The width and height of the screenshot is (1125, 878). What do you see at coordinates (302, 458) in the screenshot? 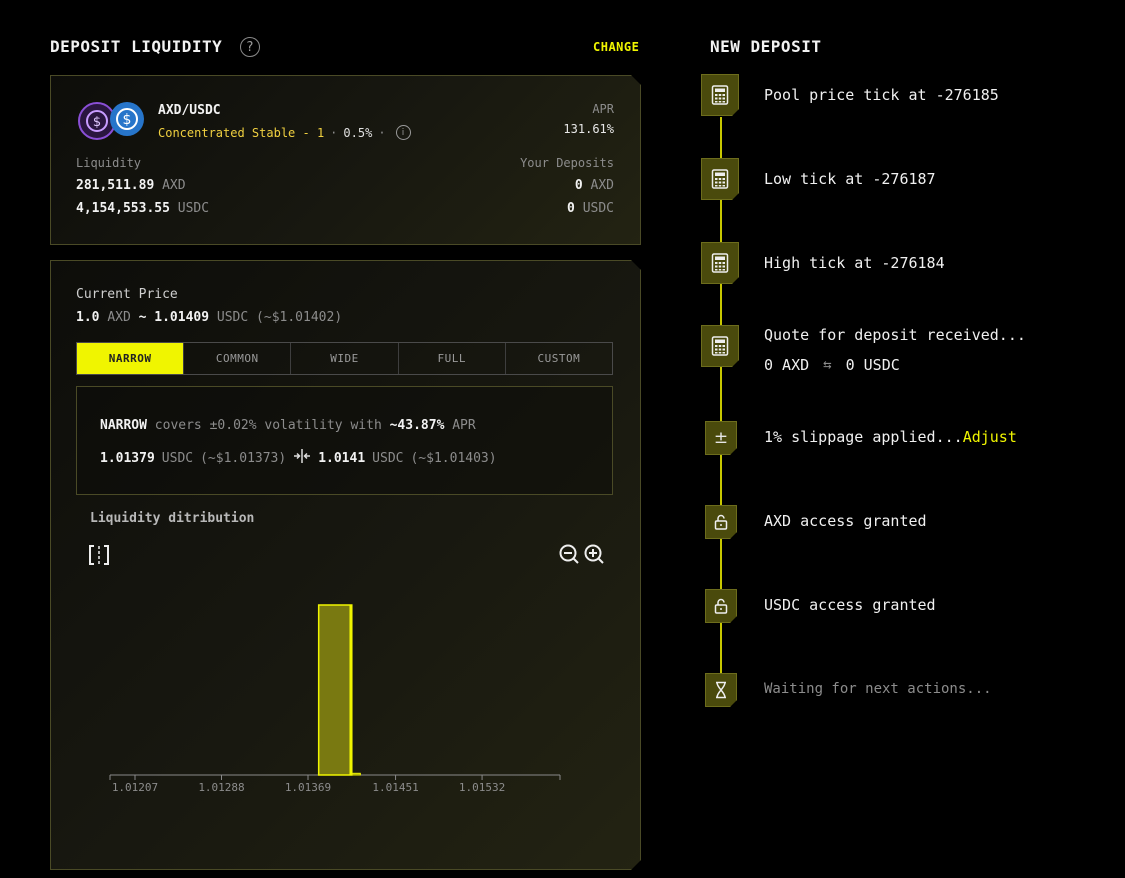
I see `range-arrows-icon` at bounding box center [302, 458].